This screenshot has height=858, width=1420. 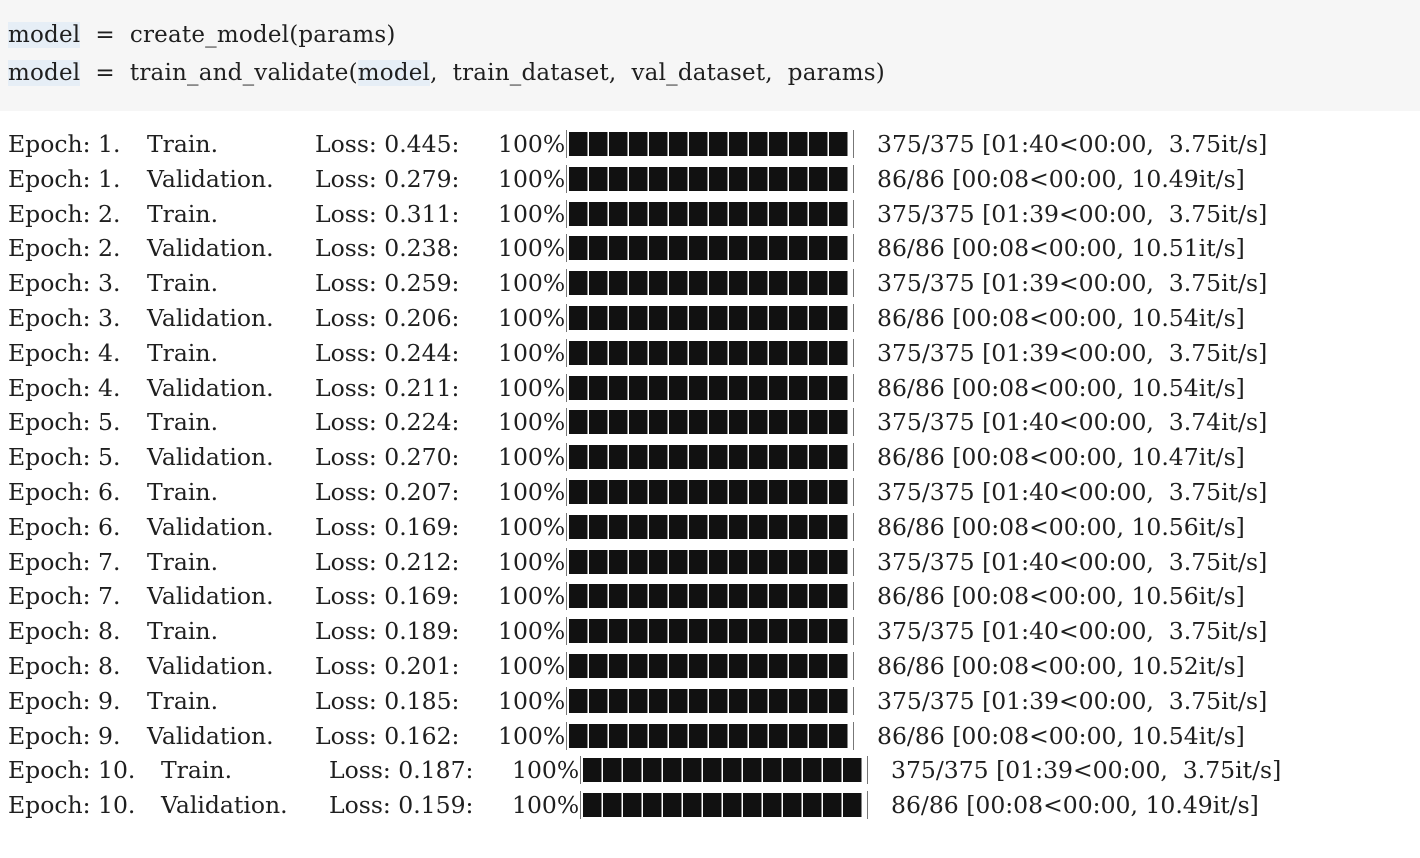 I want to click on loss-label: Loss: 0.270:, so click(x=387, y=457).